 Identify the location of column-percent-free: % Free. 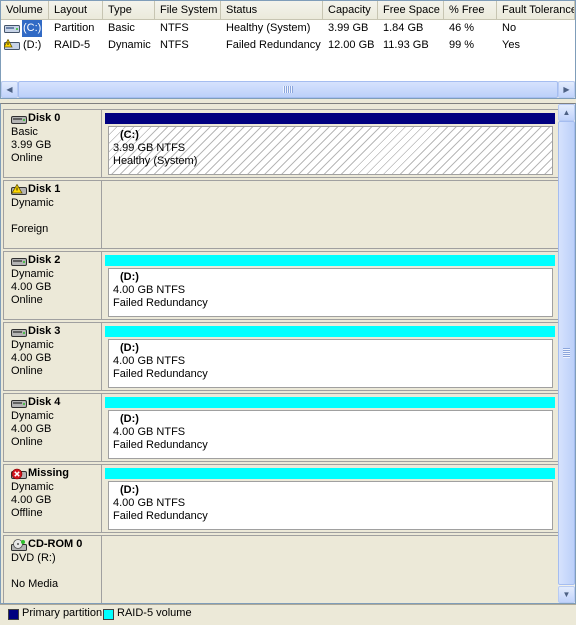
(470, 10).